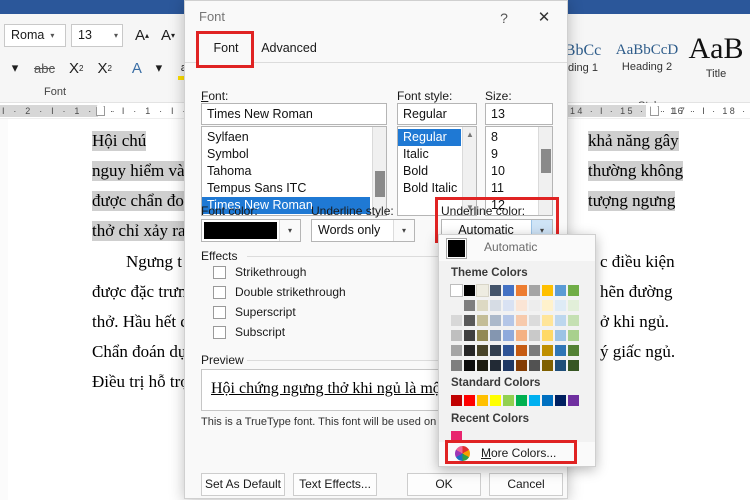  Describe the element at coordinates (219, 292) in the screenshot. I see `checkbox-double-strikethrough` at that location.